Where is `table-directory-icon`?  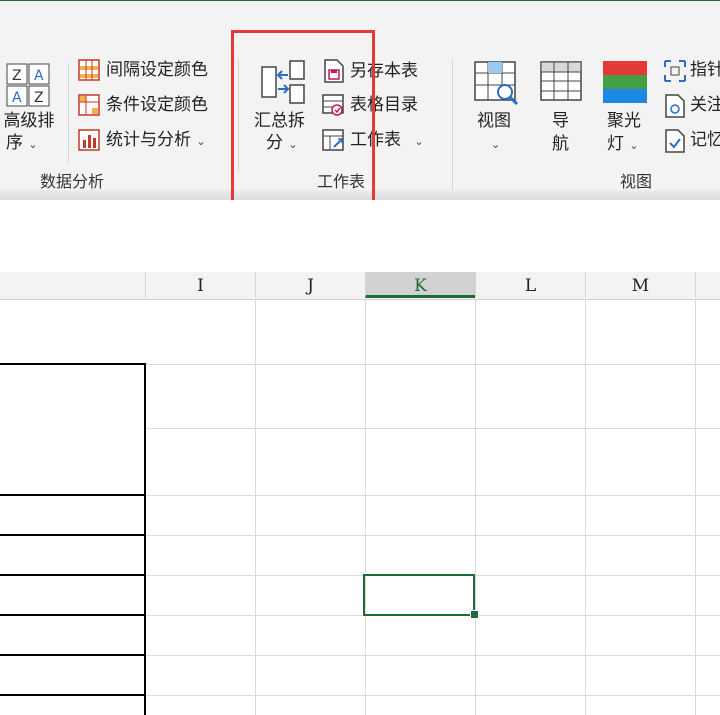 table-directory-icon is located at coordinates (334, 108).